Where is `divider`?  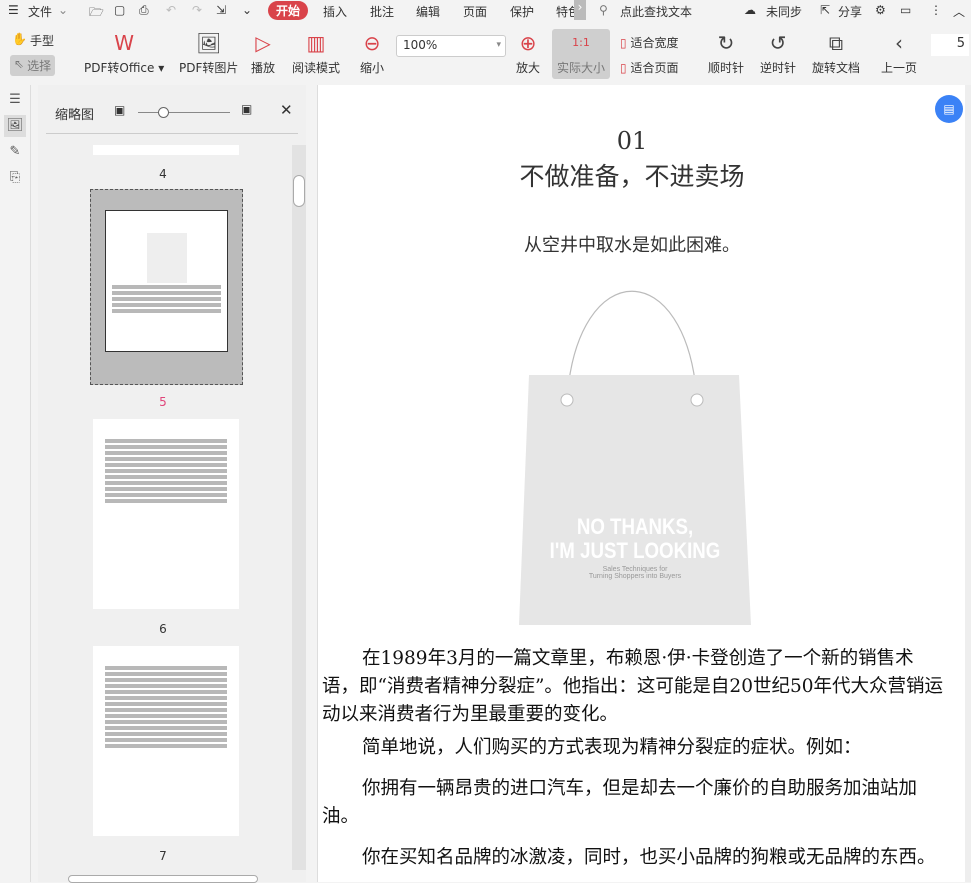 divider is located at coordinates (172, 133).